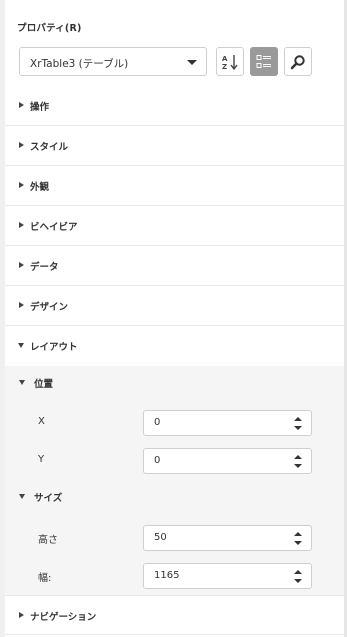  What do you see at coordinates (227, 461) in the screenshot?
I see `y-input: 0` at bounding box center [227, 461].